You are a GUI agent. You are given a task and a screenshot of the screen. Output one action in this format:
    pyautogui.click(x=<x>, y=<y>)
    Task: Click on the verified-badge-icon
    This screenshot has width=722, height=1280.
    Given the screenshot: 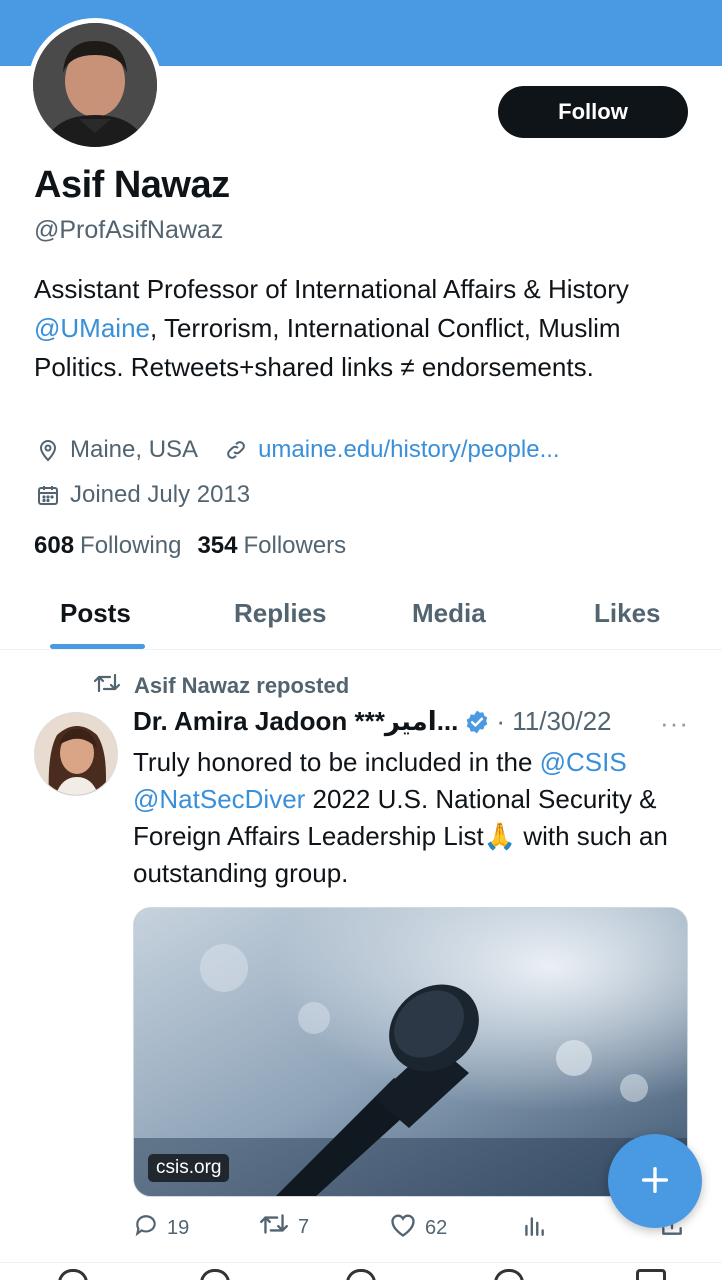 What is the action you would take?
    pyautogui.click(x=477, y=722)
    